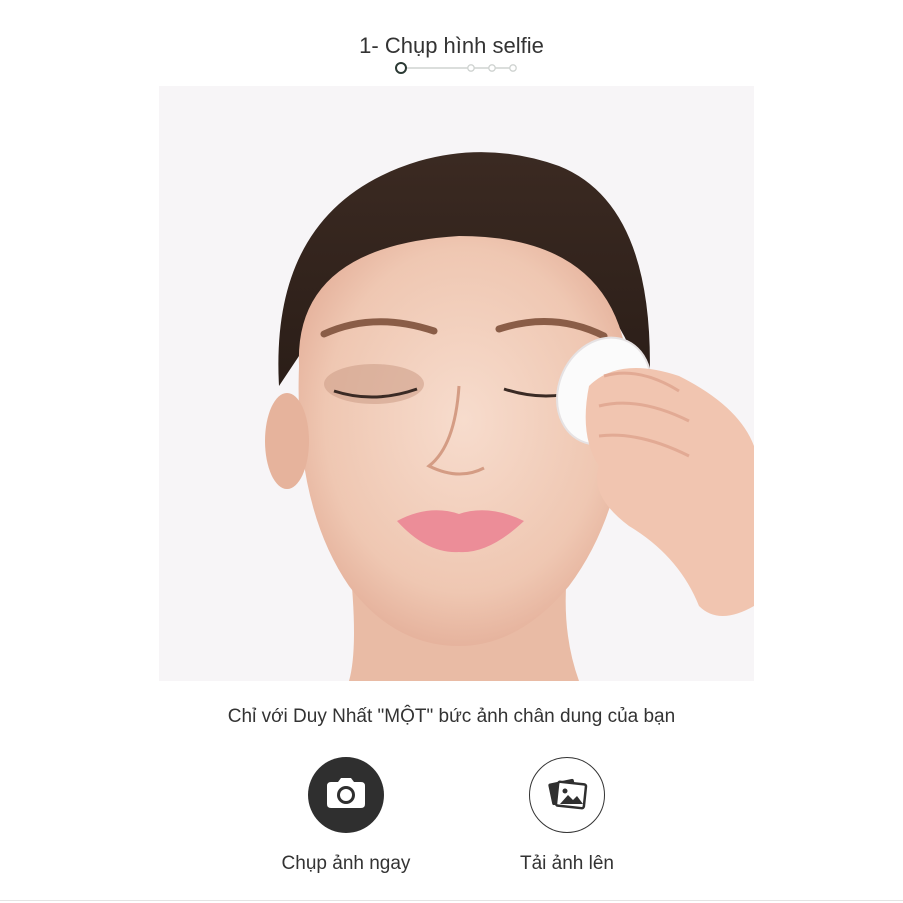  I want to click on take-photo-button, so click(346, 795).